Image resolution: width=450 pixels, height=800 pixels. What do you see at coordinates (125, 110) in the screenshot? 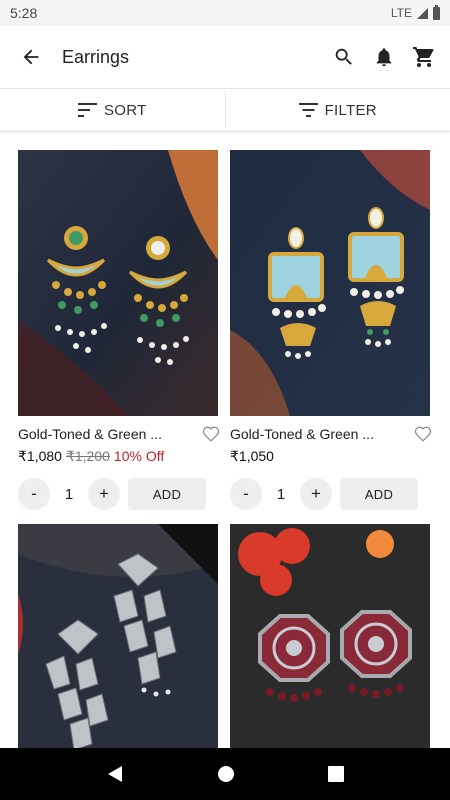
I see `sort-label: SORT` at bounding box center [125, 110].